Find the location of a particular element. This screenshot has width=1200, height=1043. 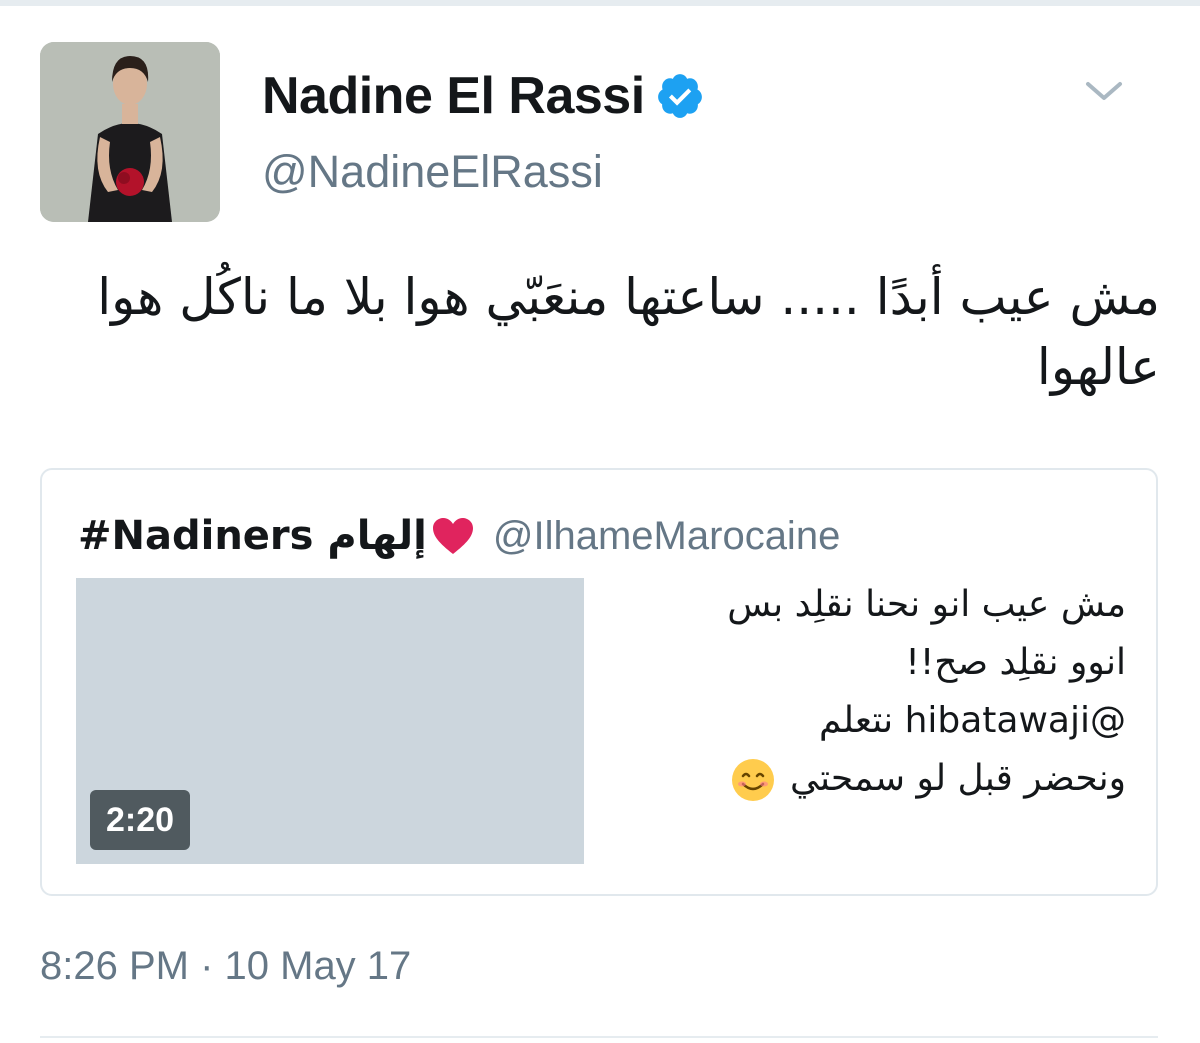

quoted-author-handle: @IlhameMarocaine is located at coordinates (666, 535).